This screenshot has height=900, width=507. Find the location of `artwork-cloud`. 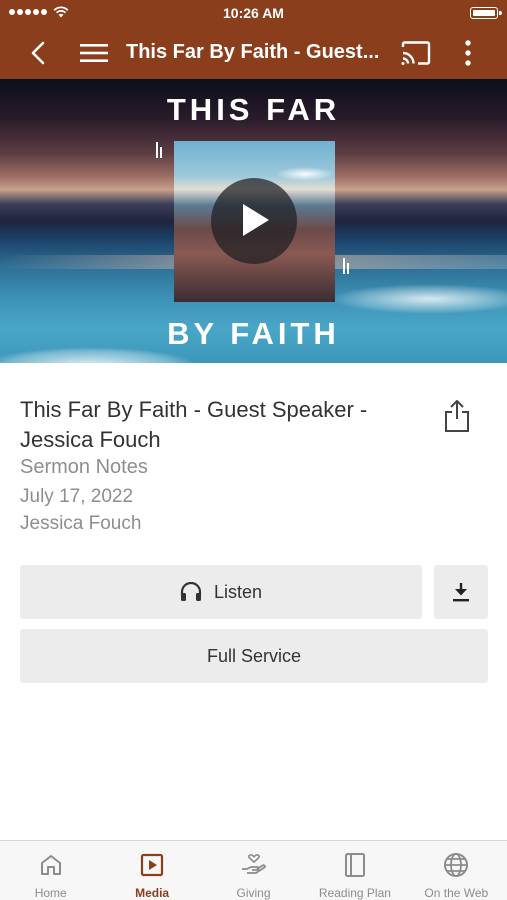

artwork-cloud is located at coordinates (418, 299).